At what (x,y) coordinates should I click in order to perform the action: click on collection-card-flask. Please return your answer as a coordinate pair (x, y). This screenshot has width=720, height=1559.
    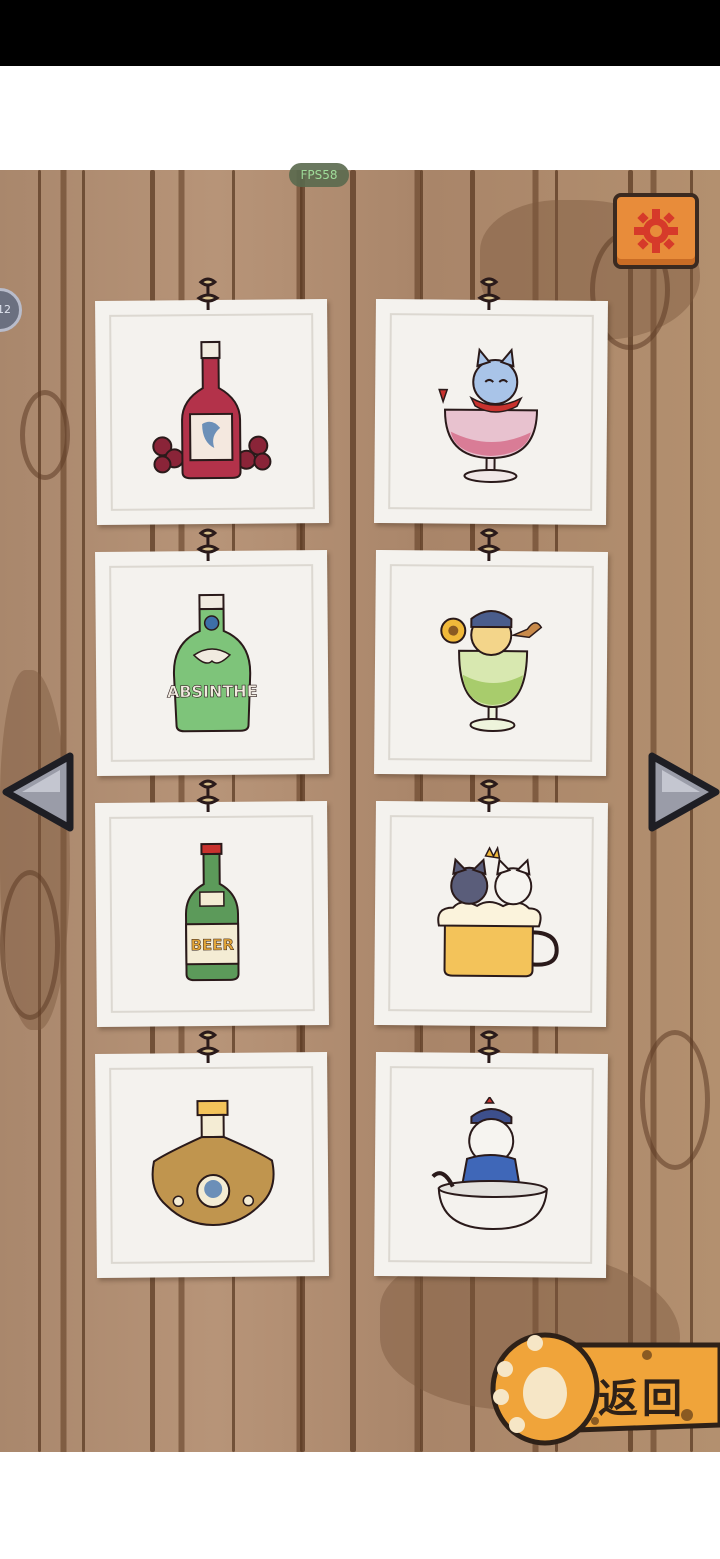
    Looking at the image, I should click on (212, 1154).